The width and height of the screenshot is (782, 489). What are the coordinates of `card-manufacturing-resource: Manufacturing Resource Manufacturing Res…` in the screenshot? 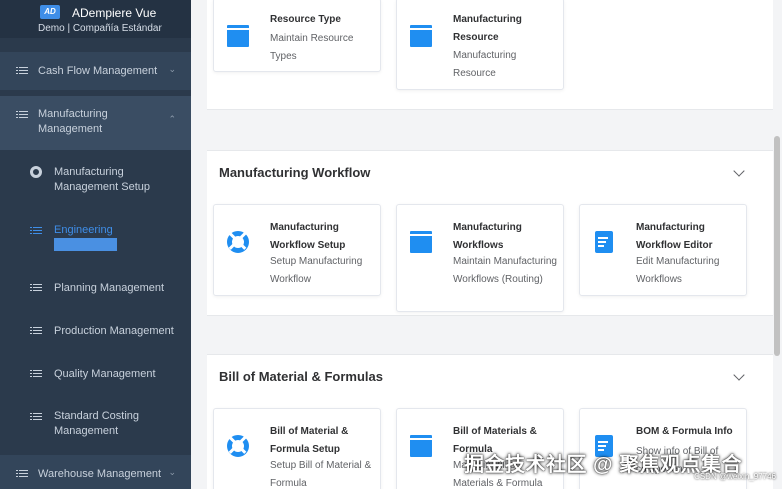 It's located at (480, 45).